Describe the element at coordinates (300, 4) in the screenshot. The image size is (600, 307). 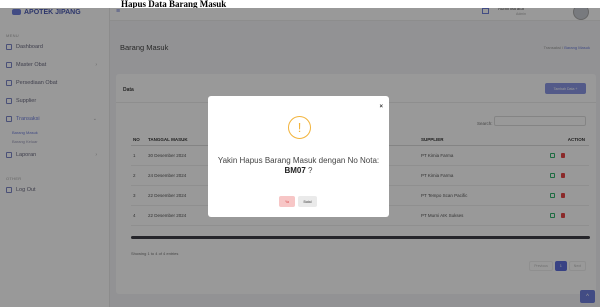
I see `figure-caption: Hapus Data Barang Masuk` at that location.